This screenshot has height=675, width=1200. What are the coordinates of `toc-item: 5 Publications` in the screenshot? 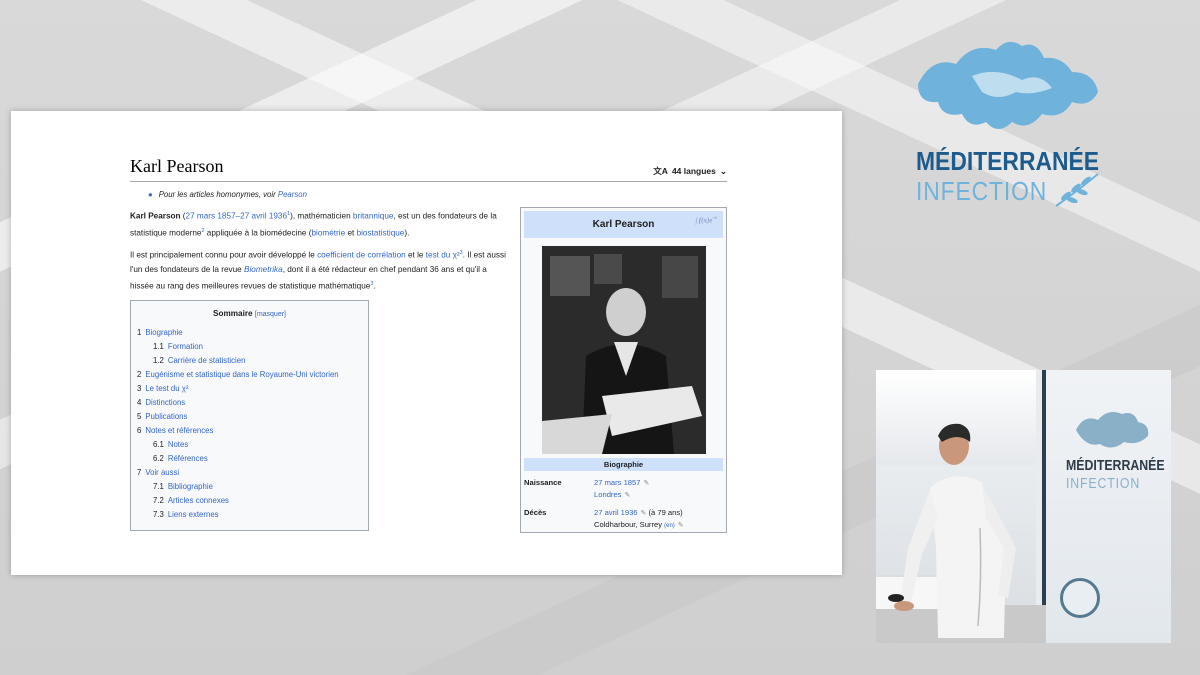 It's located at (249, 417).